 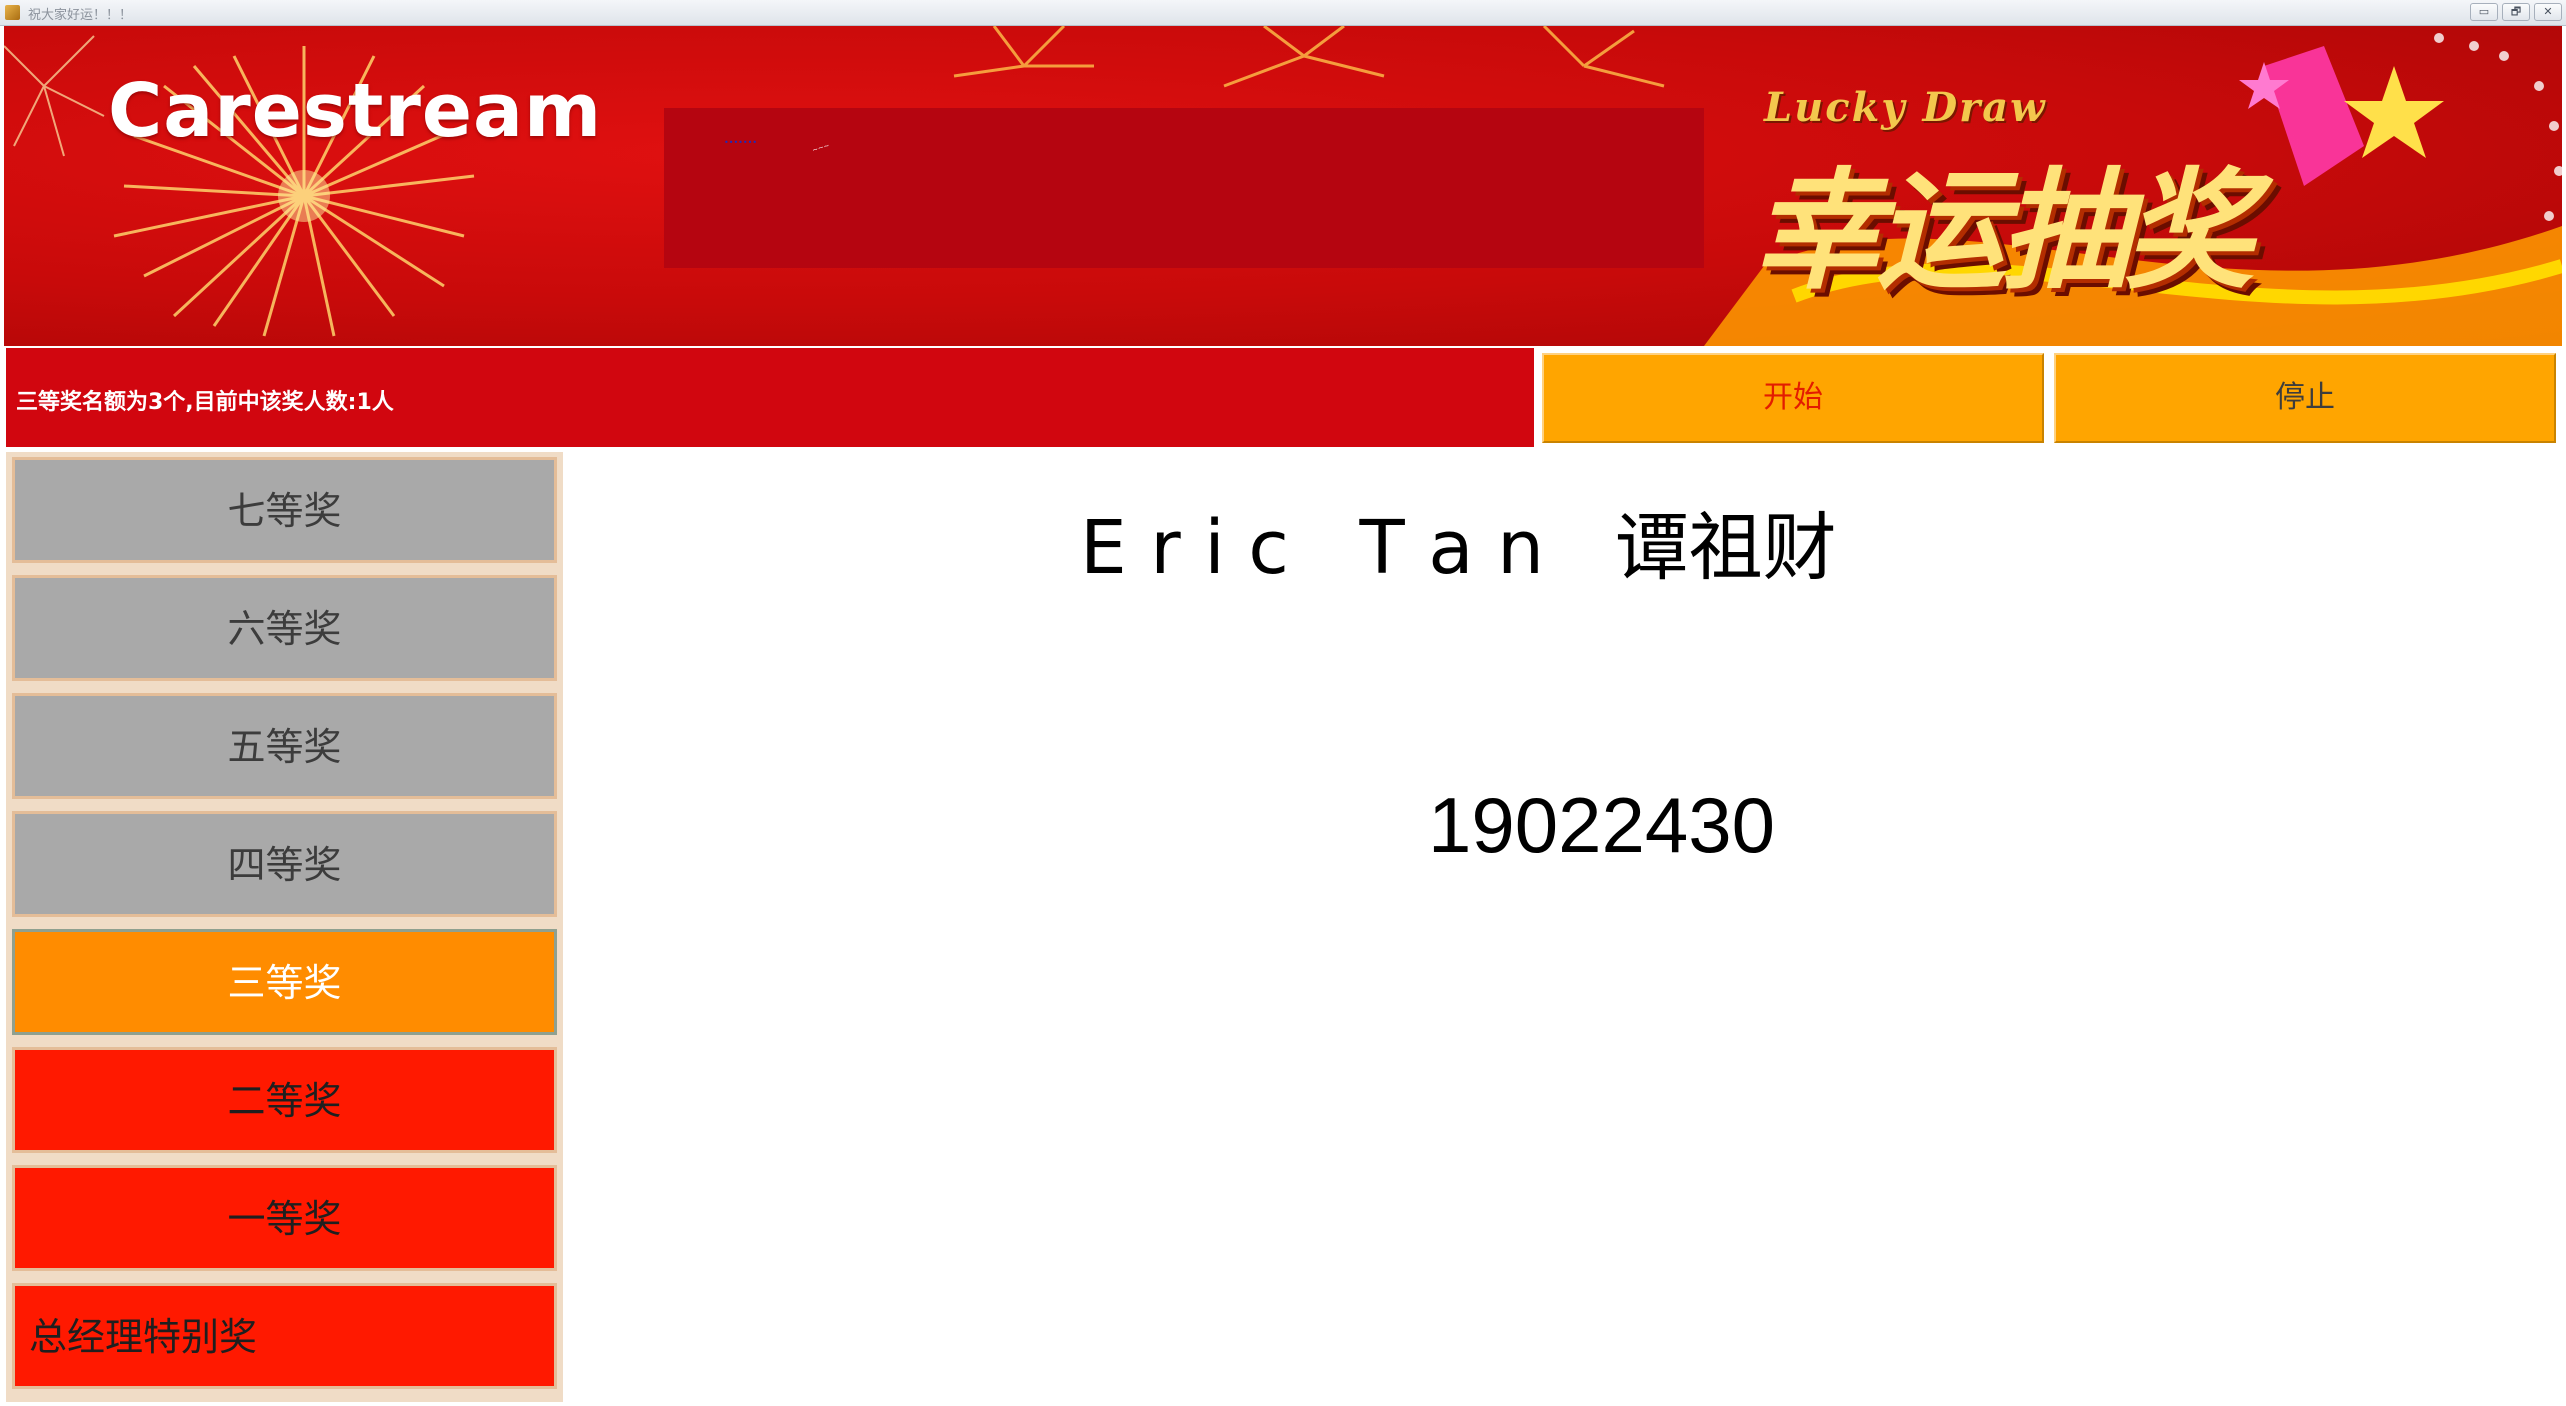 I want to click on prize-button-gm-special: 总经理特别奖, so click(x=284, y=1336).